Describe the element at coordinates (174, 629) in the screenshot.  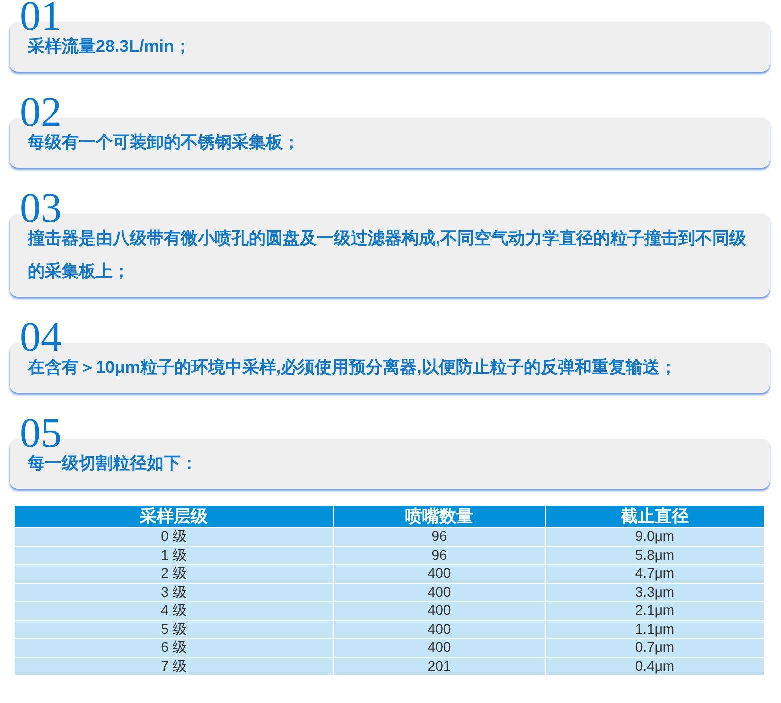
I see `table-cell: 5 级` at that location.